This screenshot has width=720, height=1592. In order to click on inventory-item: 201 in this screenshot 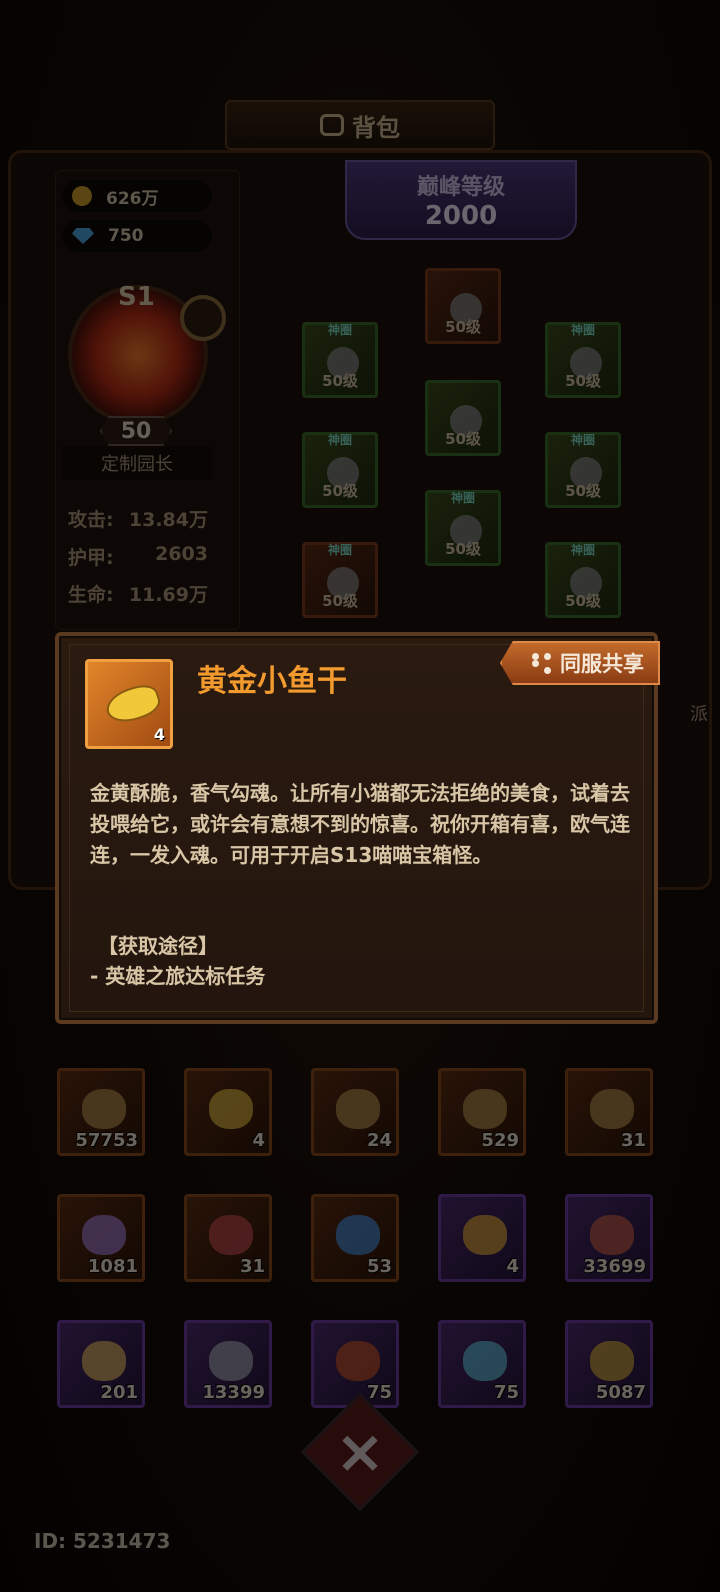, I will do `click(101, 1364)`.